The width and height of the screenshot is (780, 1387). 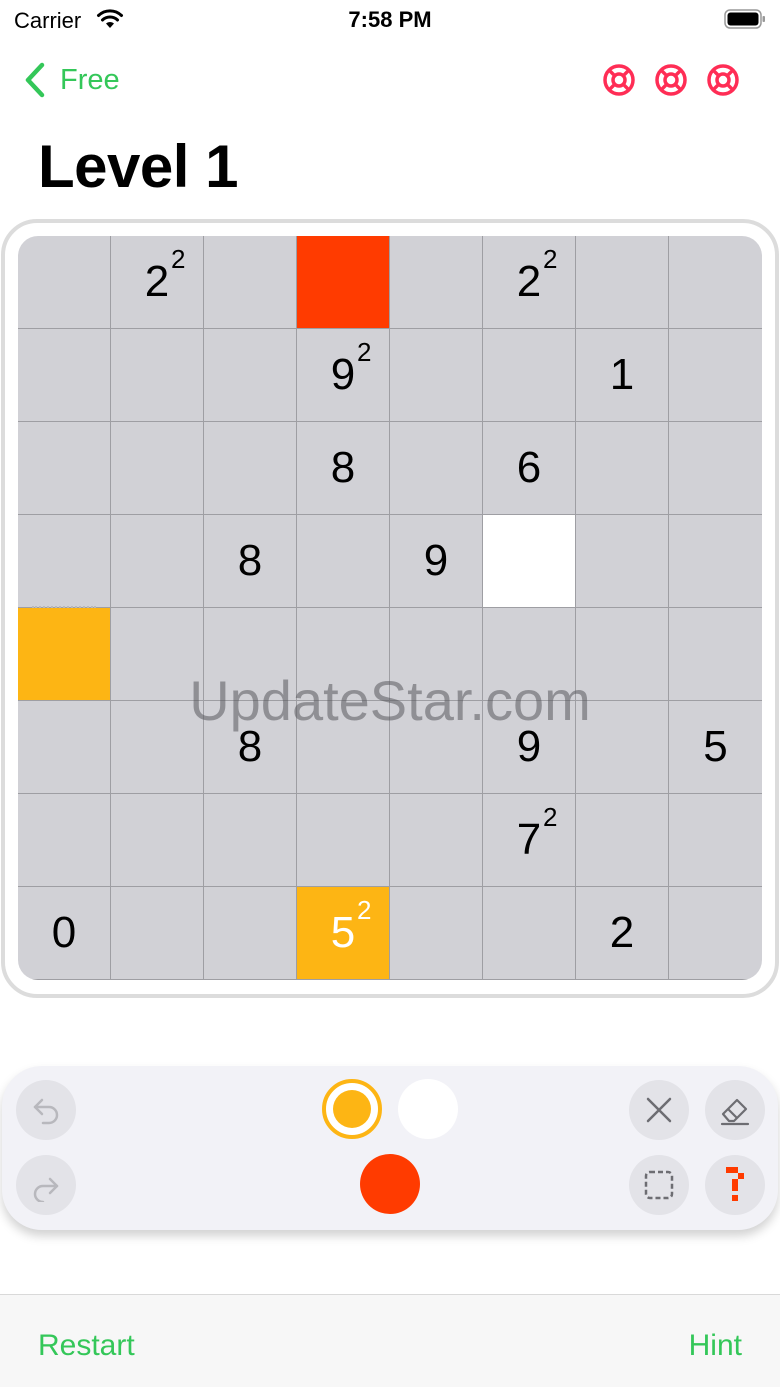 I want to click on grid-cell: 6, so click(x=529, y=468).